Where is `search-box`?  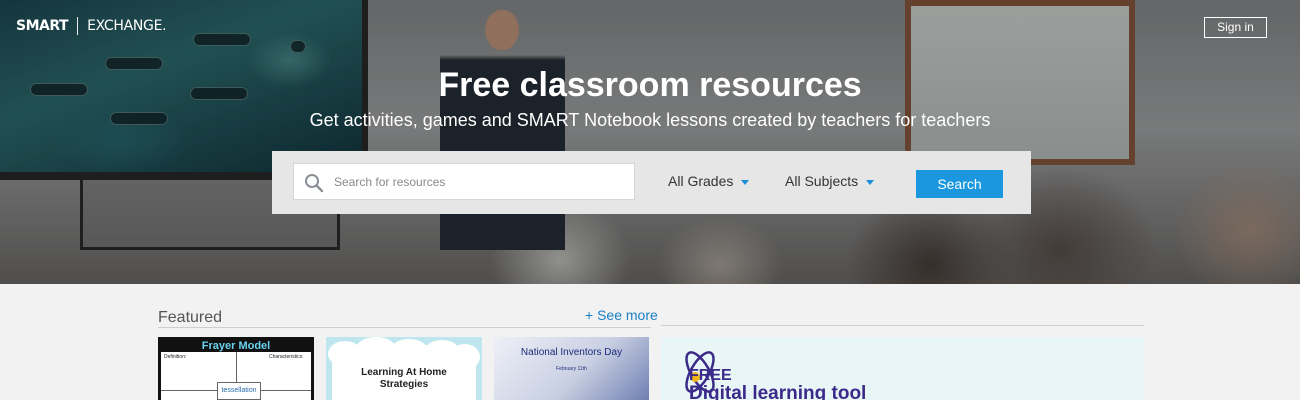 search-box is located at coordinates (464, 181).